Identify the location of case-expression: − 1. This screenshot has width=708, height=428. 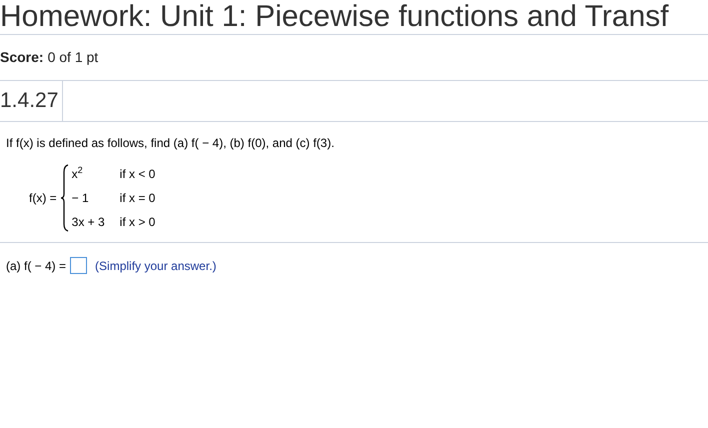
(81, 198).